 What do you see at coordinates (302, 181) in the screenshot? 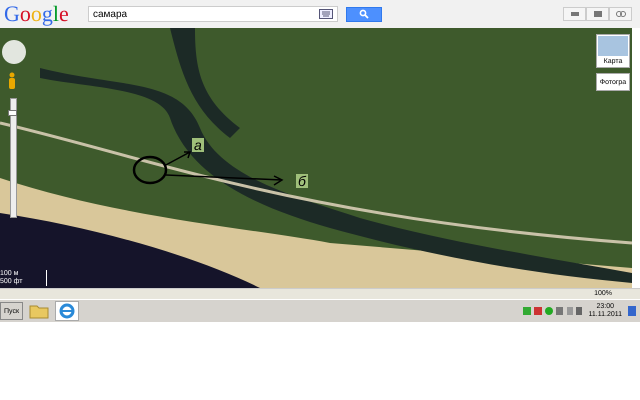
I see `annotation-label: б` at bounding box center [302, 181].